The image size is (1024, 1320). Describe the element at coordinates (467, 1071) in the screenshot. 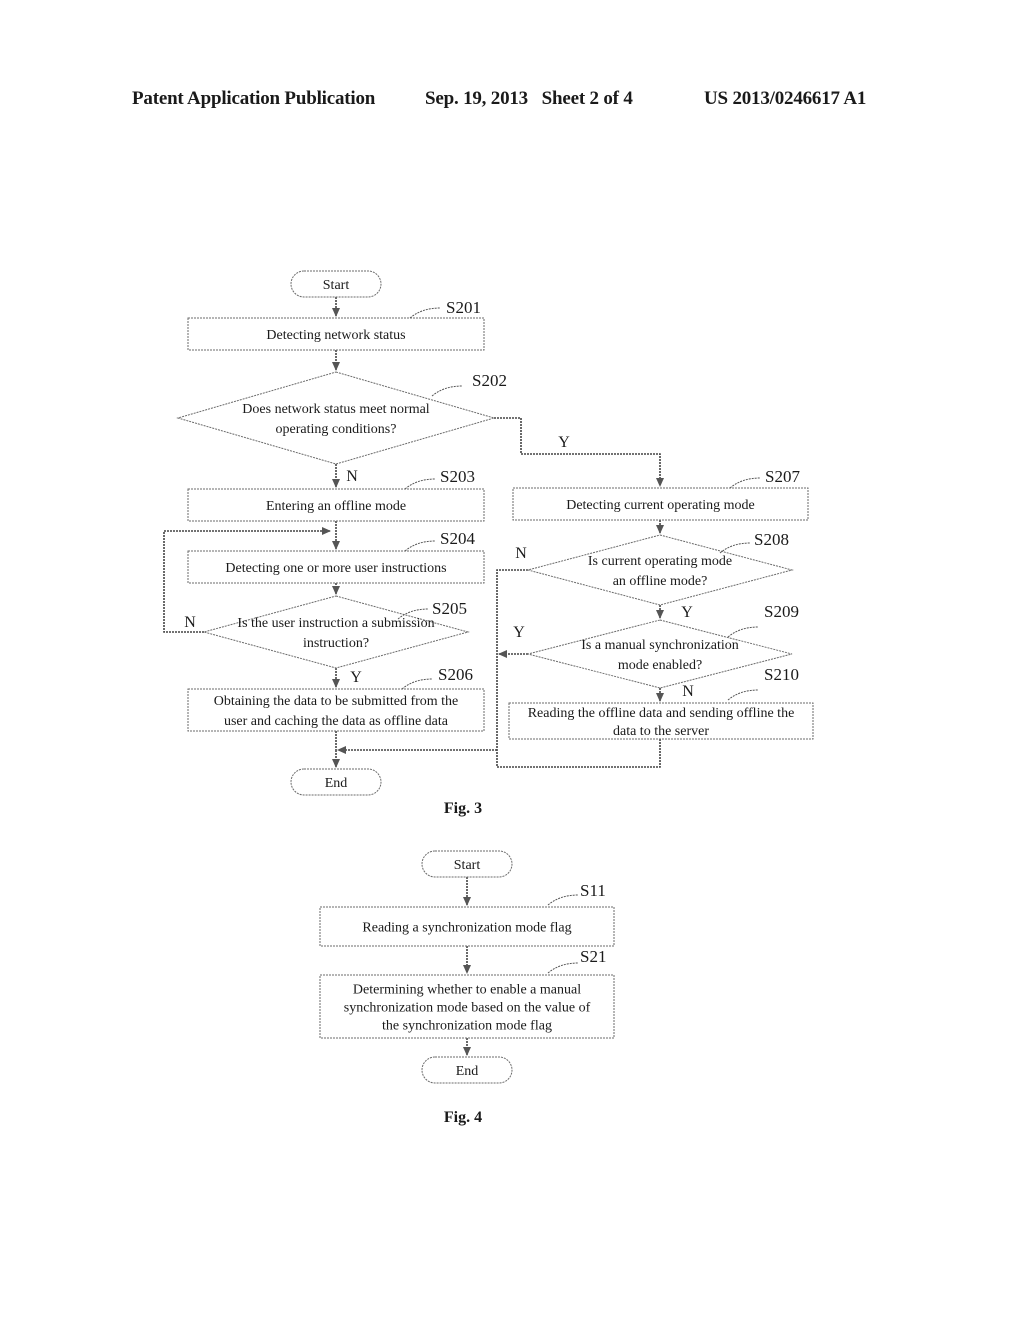

I see `terminal-fig4-end-text: End` at that location.